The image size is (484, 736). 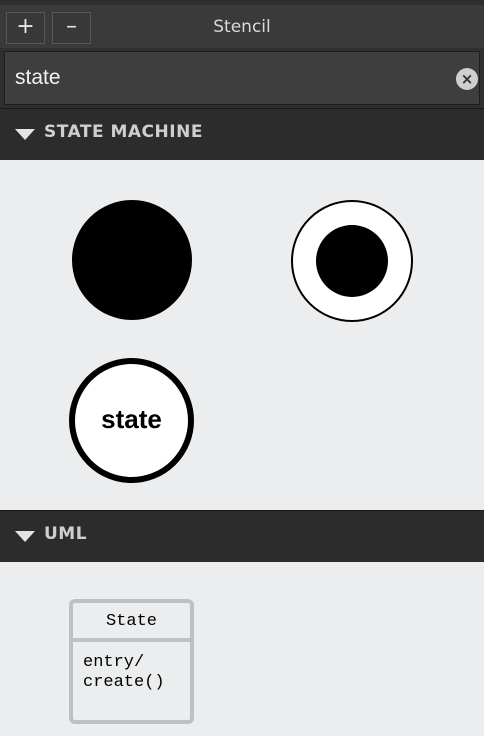 What do you see at coordinates (123, 132) in the screenshot?
I see `section-title: STATE MACHINE` at bounding box center [123, 132].